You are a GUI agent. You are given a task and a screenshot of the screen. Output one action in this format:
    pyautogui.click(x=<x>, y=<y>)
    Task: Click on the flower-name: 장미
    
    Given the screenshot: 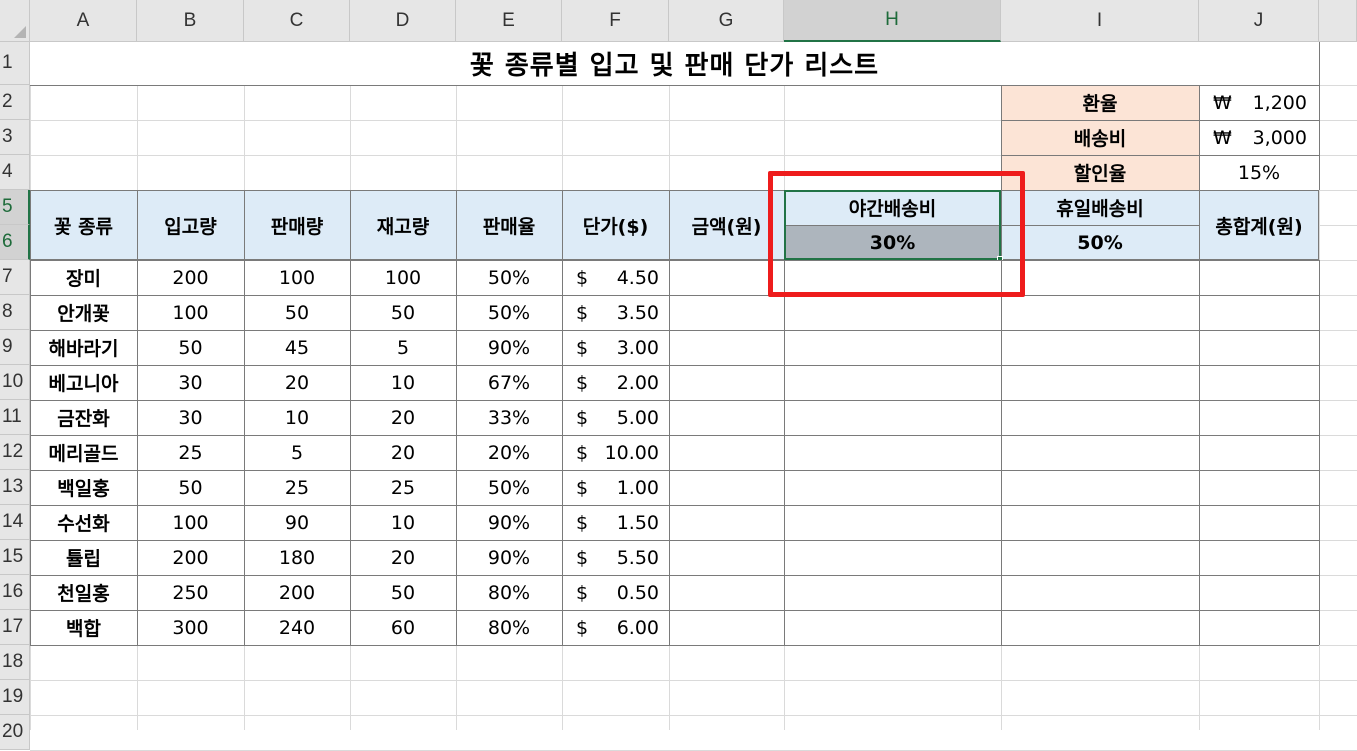 What is the action you would take?
    pyautogui.click(x=83, y=277)
    